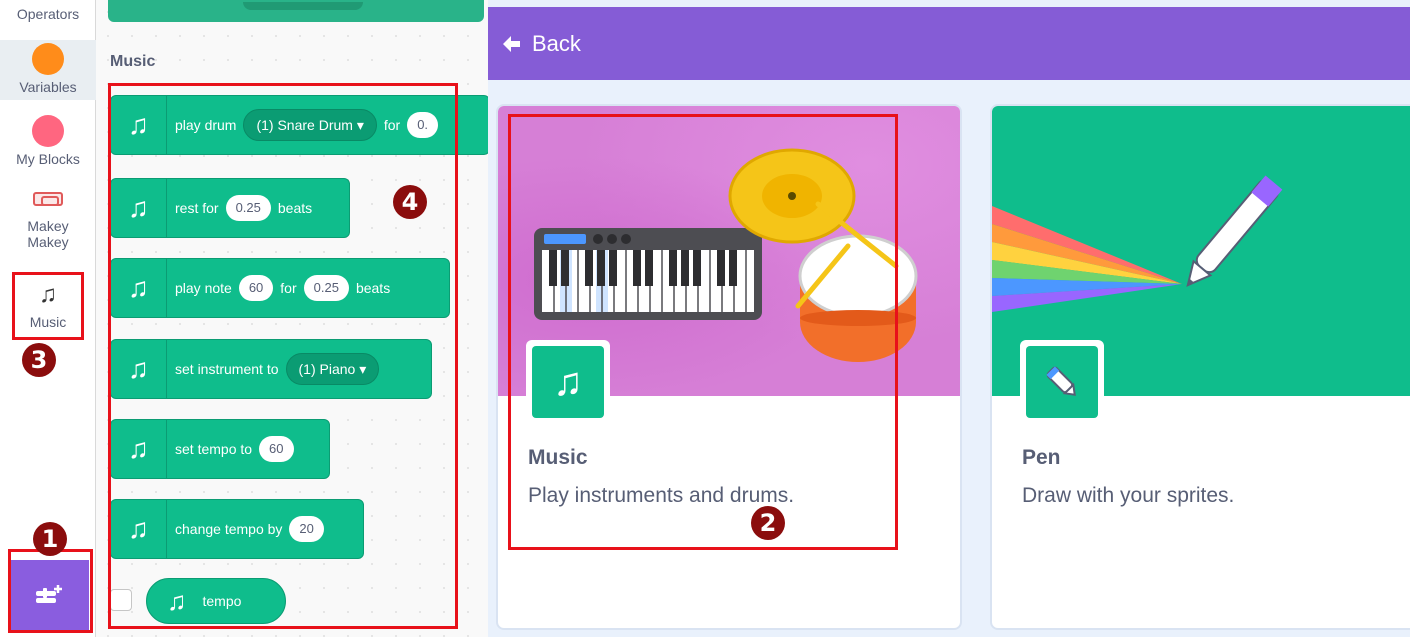  What do you see at coordinates (296, 11) in the screenshot?
I see `previous-block-edge` at bounding box center [296, 11].